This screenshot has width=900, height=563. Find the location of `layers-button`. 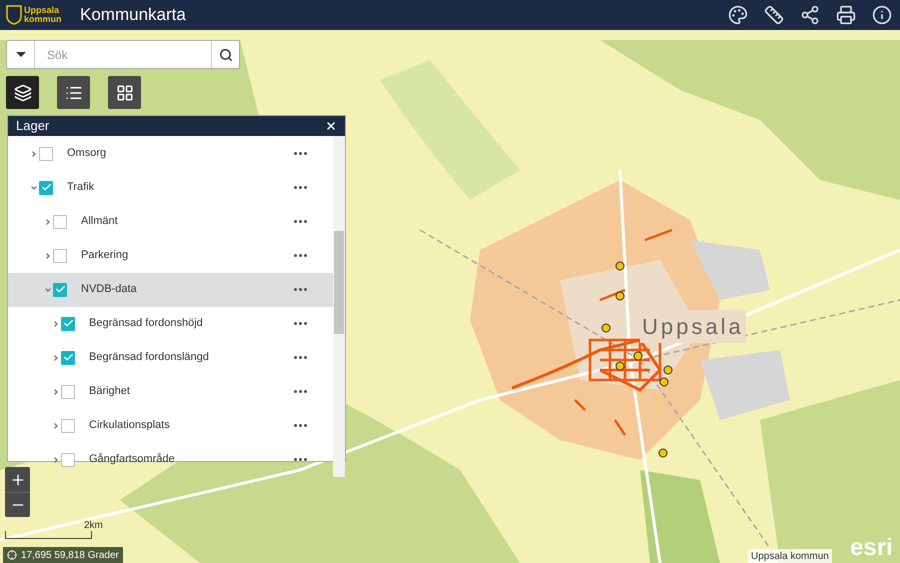

layers-button is located at coordinates (22, 92).